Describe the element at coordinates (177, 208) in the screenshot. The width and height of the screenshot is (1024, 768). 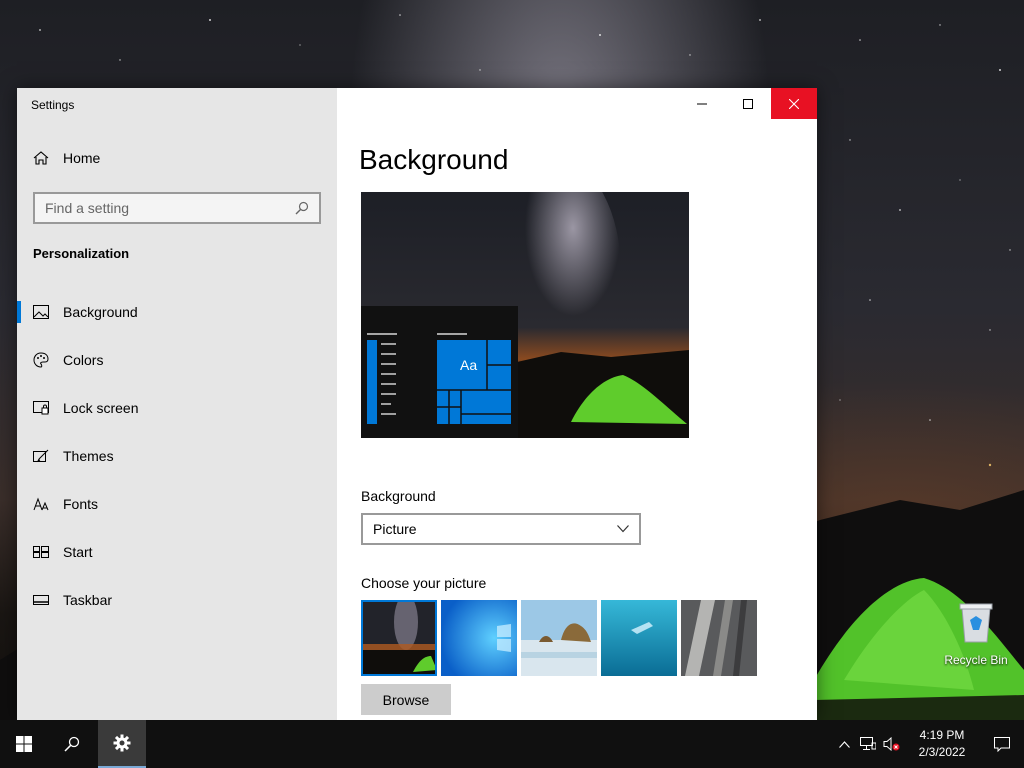
I see `search-input: Find a setting` at that location.